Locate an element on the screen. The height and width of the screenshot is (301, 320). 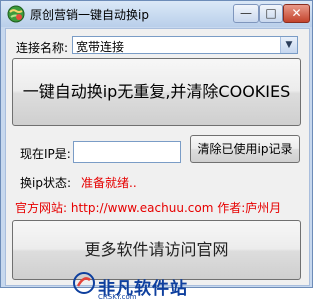
status-label: 换ip状态: is located at coordinates (45, 183).